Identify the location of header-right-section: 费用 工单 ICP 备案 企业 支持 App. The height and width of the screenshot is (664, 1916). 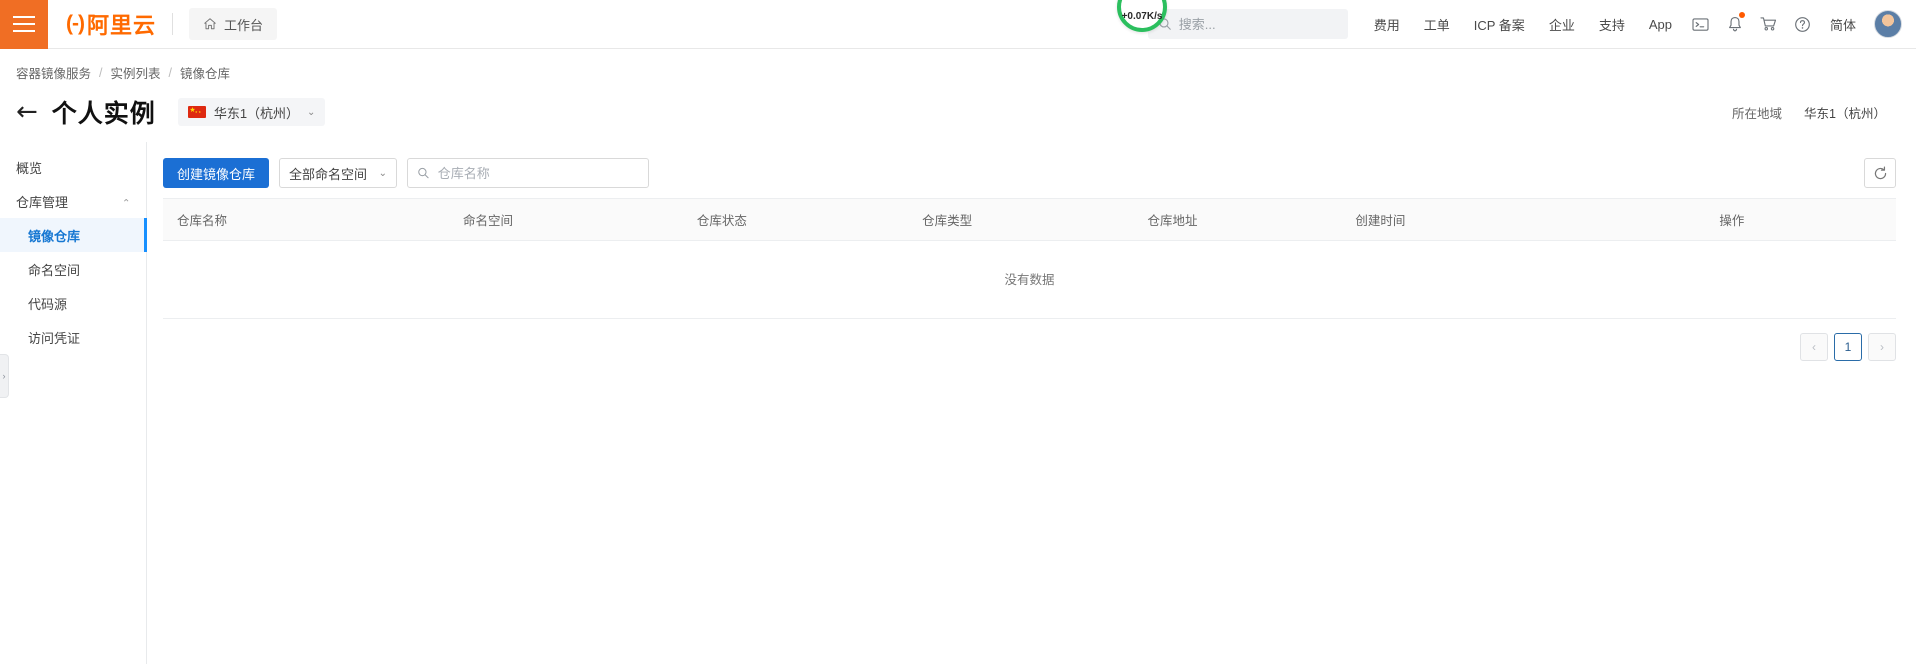
(1531, 24).